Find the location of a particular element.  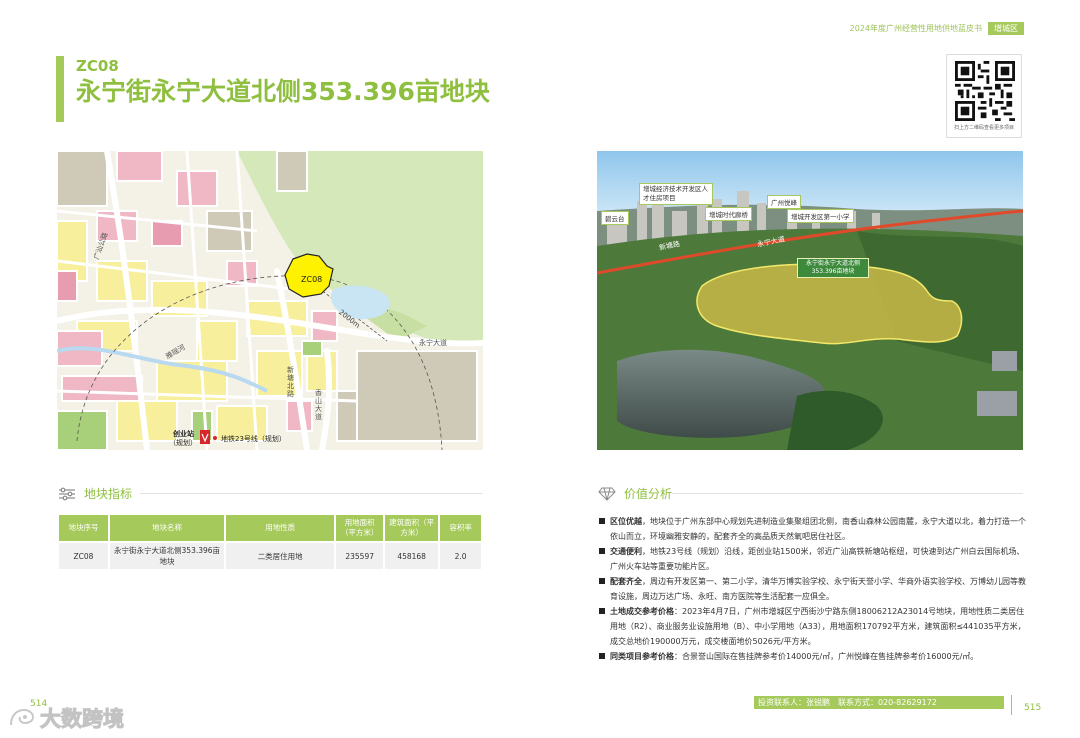

cell-name: 永宁街永宁大道北侧353.396亩地块 is located at coordinates (167, 556).